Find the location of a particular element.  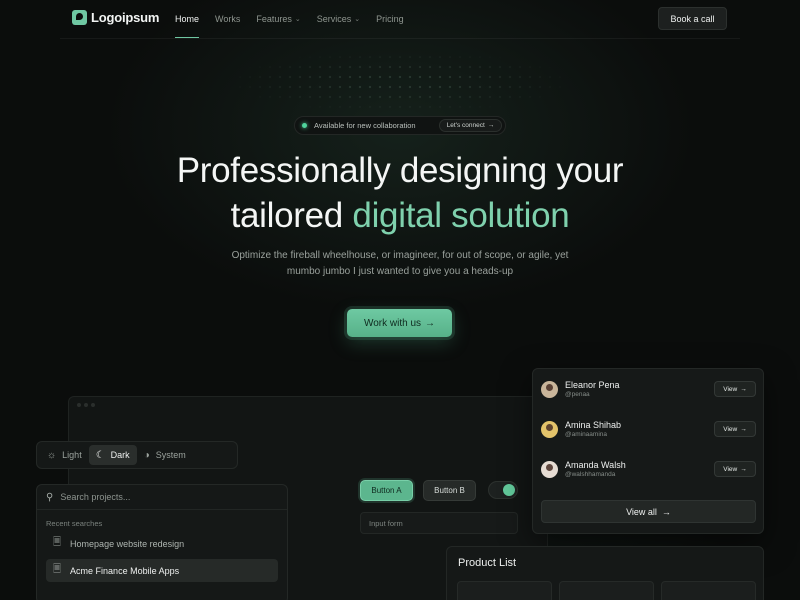

input-form-field is located at coordinates (439, 523).